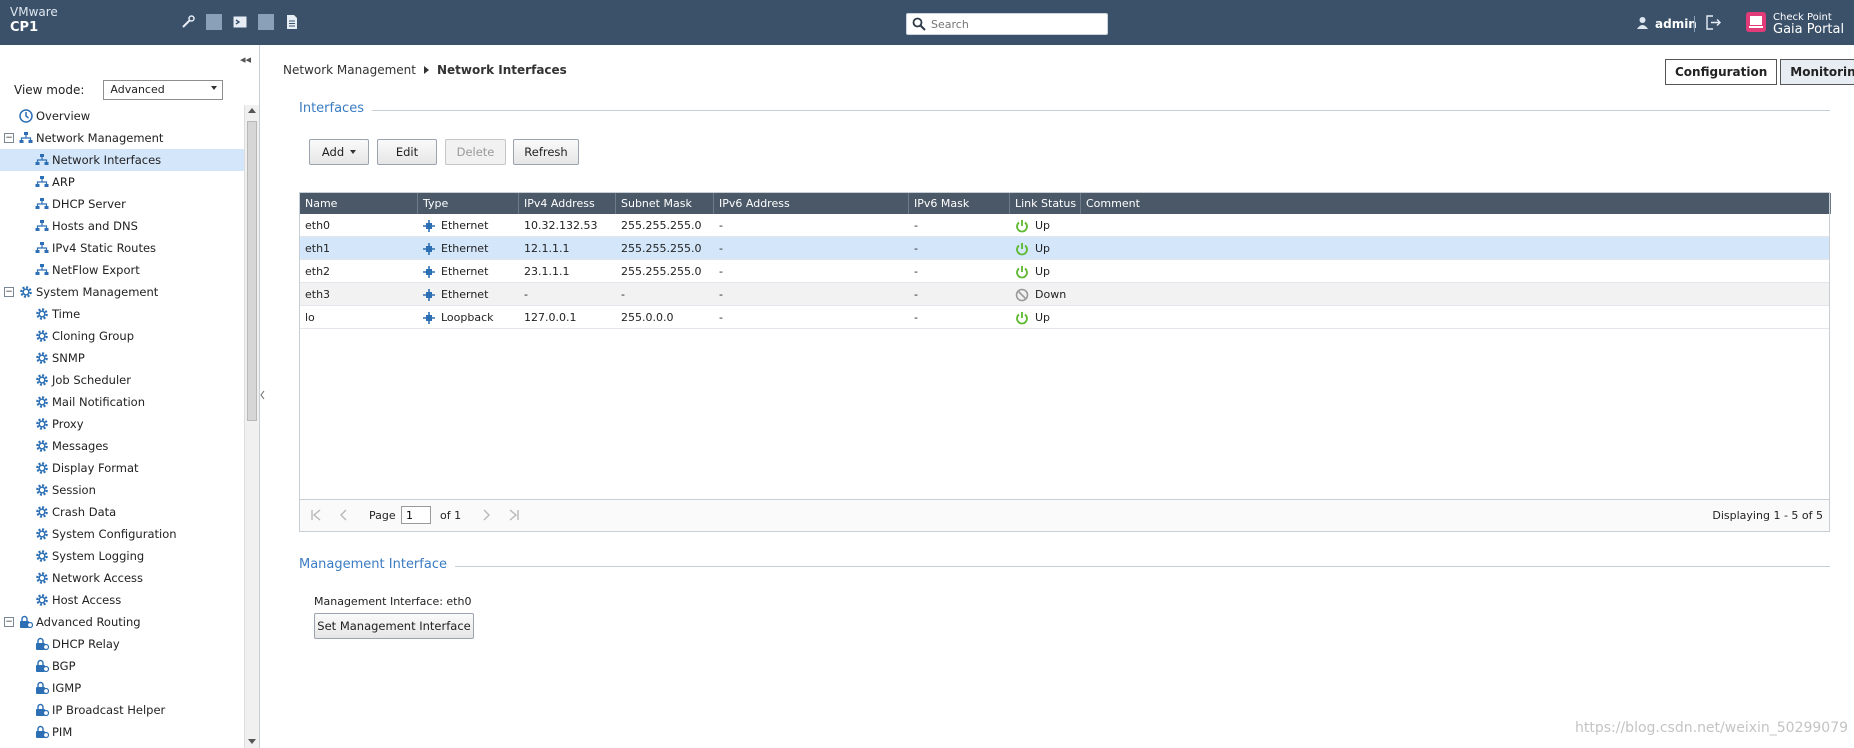  What do you see at coordinates (468, 203) in the screenshot?
I see `column-header: Type` at bounding box center [468, 203].